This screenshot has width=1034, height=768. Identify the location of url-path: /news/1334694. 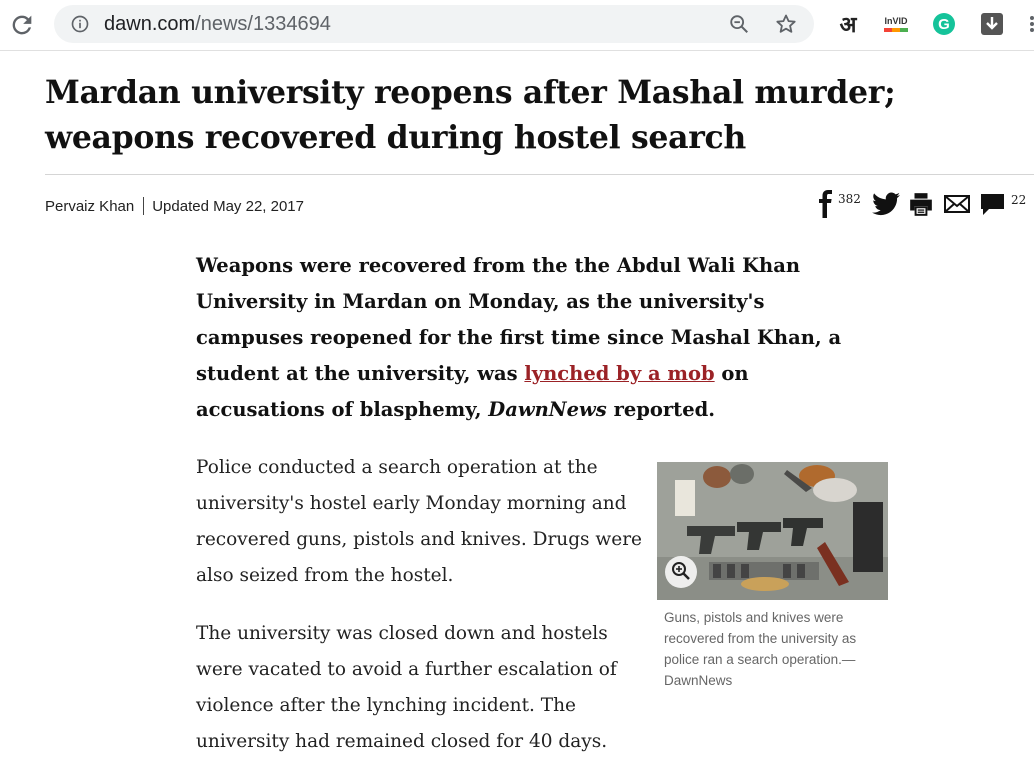
(263, 24).